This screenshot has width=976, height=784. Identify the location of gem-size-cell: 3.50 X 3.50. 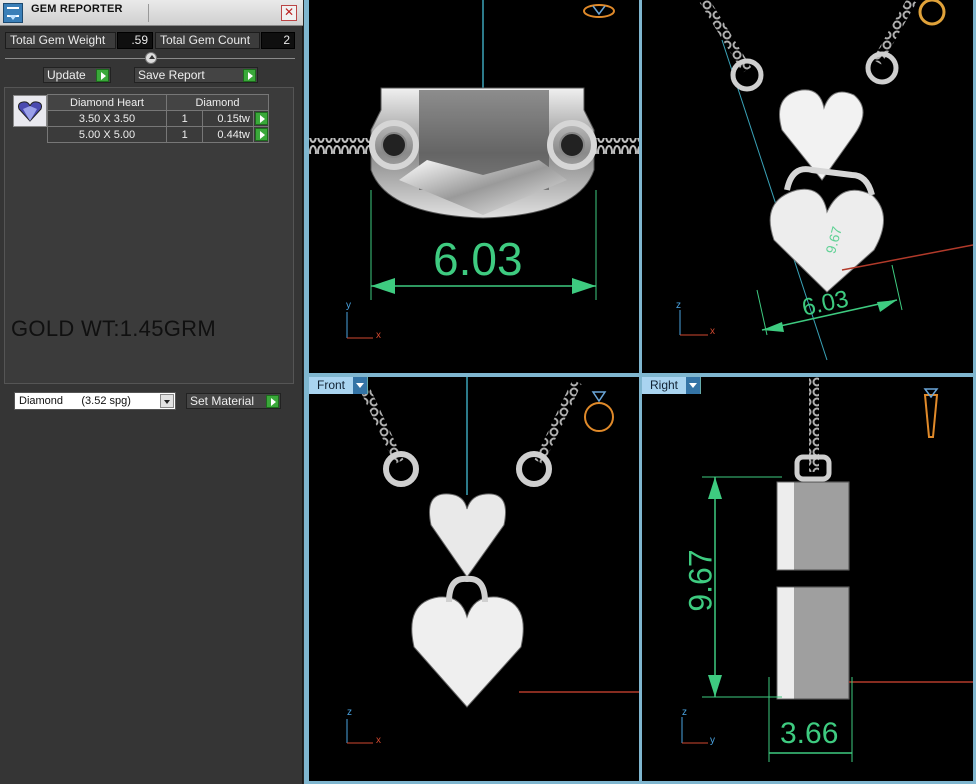
(107, 118).